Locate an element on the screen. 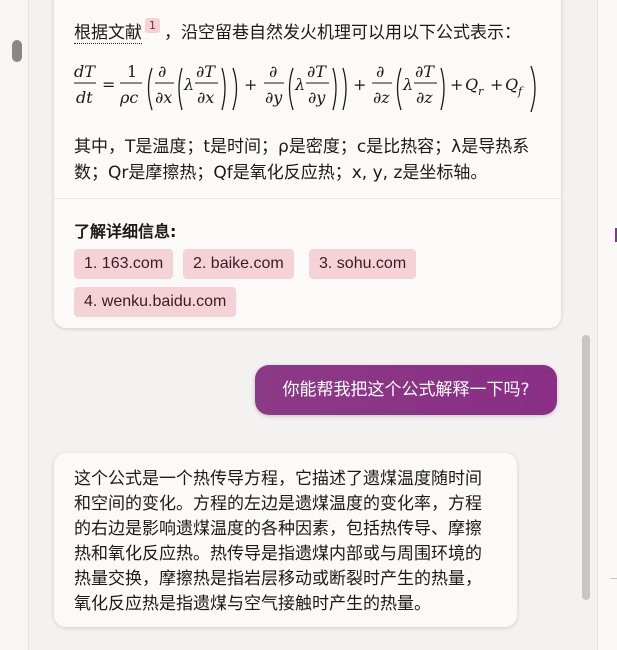 This screenshot has width=617, height=650. formula-sub-r: r is located at coordinates (481, 91).